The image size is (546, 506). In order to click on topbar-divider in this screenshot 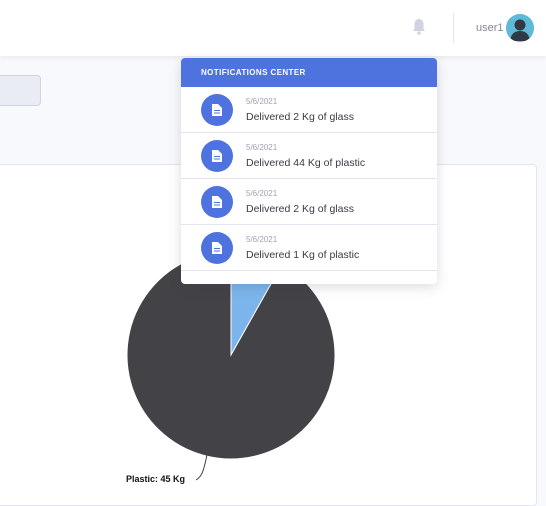, I will do `click(453, 28)`.